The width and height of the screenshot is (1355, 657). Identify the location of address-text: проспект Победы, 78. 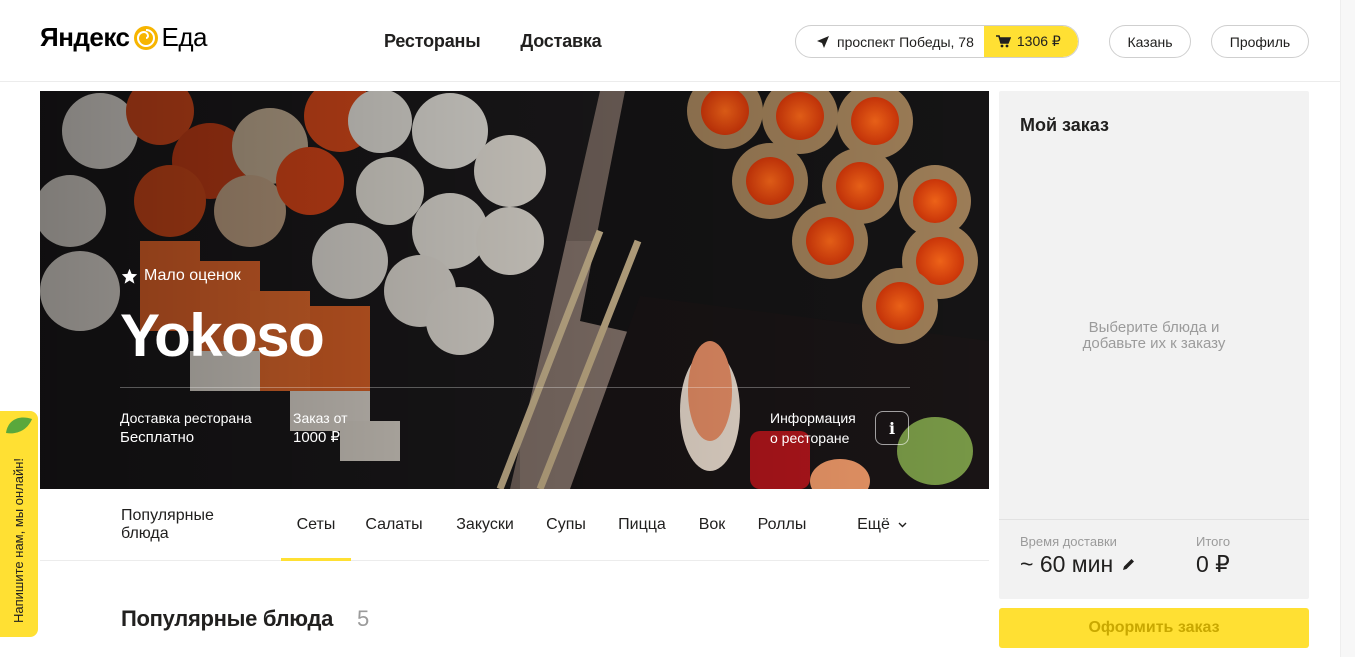
(905, 41).